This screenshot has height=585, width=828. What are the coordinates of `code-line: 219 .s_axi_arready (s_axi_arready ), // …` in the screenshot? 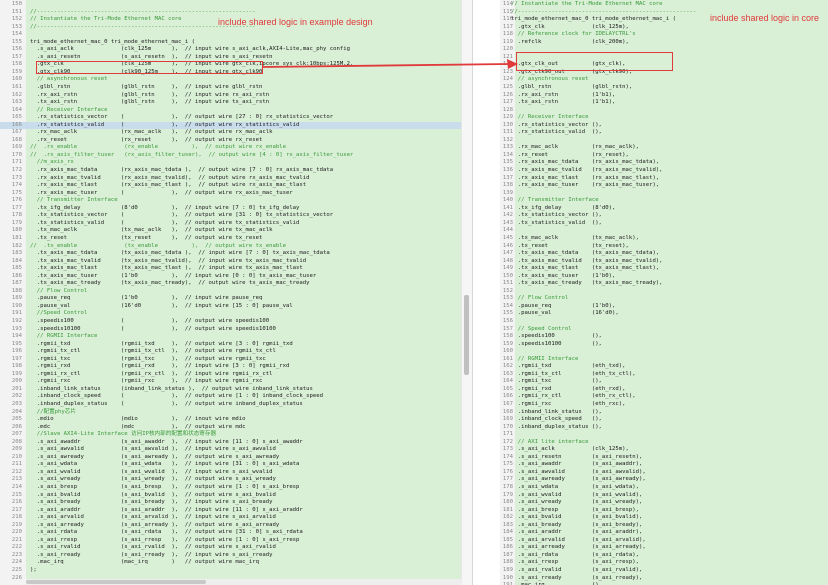 It's located at (236, 526).